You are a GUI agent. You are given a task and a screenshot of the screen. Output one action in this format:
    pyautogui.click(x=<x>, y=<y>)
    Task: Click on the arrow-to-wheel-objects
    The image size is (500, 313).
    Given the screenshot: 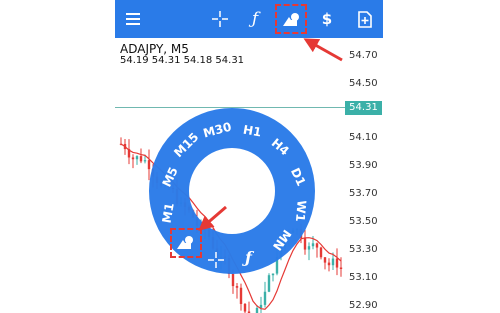 What is the action you would take?
    pyautogui.click(x=212, y=218)
    